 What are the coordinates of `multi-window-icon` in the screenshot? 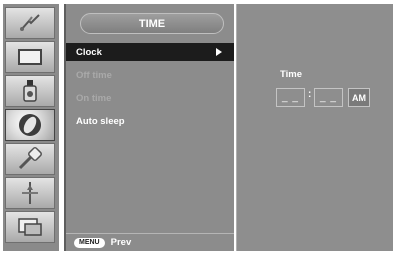 It's located at (30, 227).